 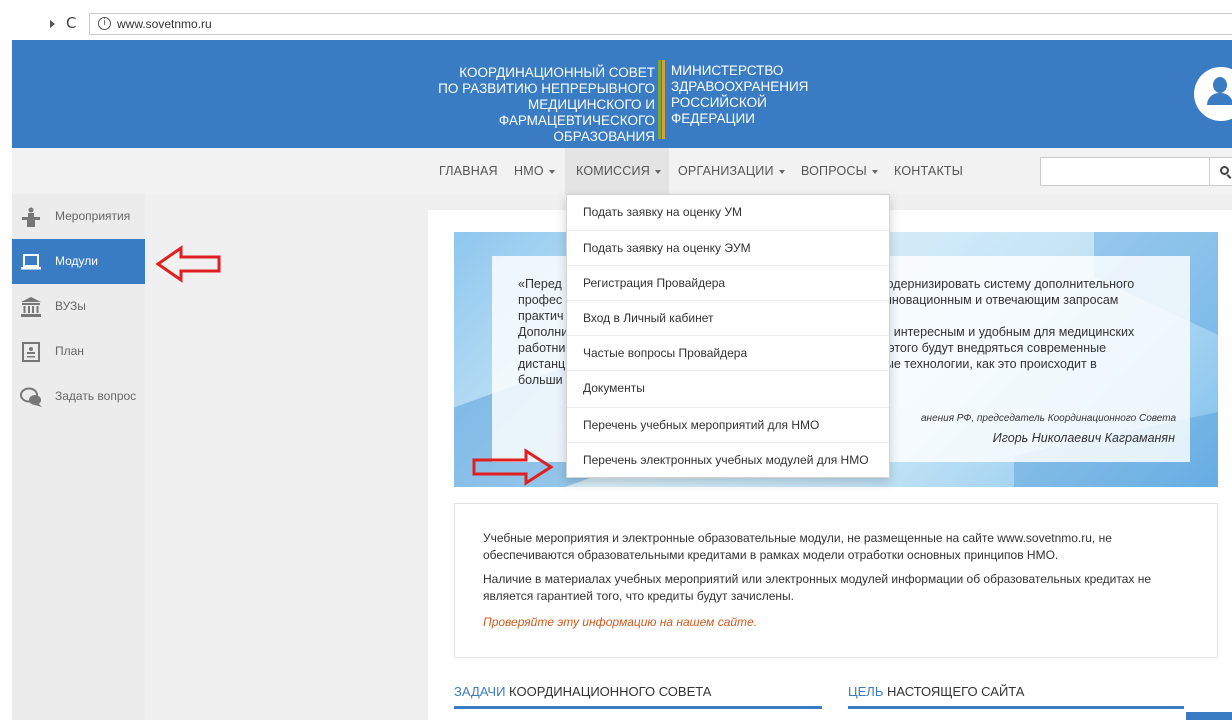 I want to click on nav-item-home: ГЛАВНАЯ, so click(x=468, y=171).